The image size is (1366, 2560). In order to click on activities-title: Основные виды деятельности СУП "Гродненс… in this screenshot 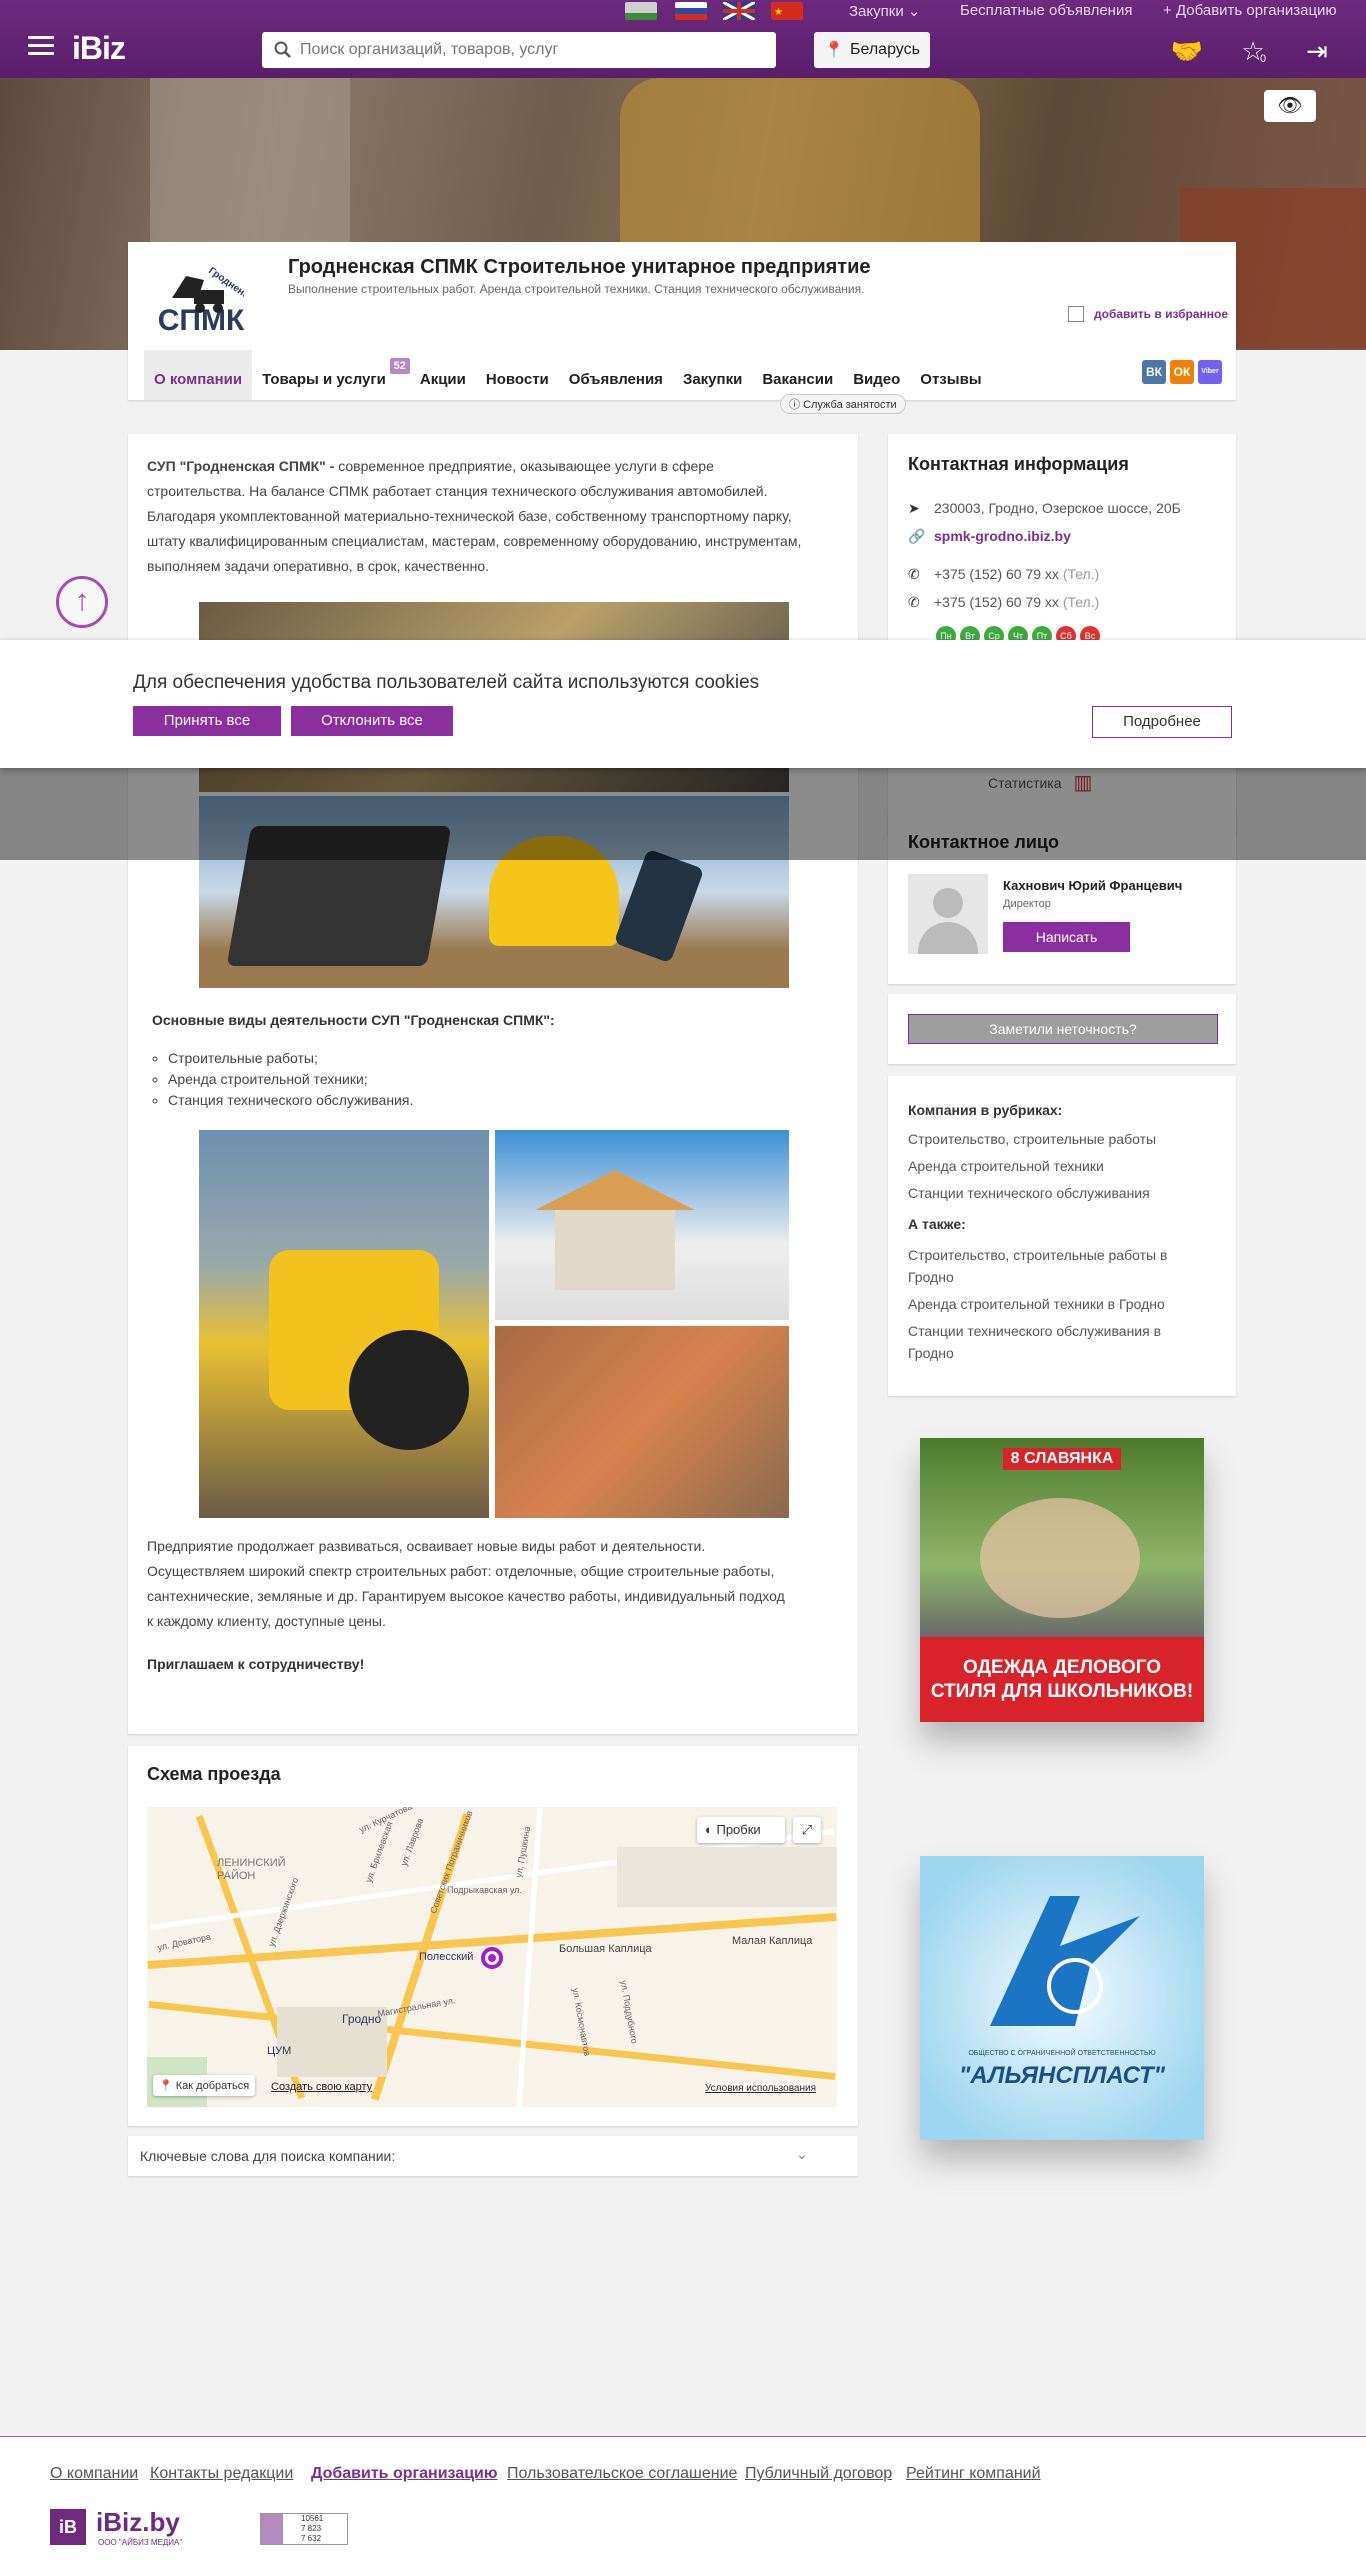, I will do `click(353, 1020)`.